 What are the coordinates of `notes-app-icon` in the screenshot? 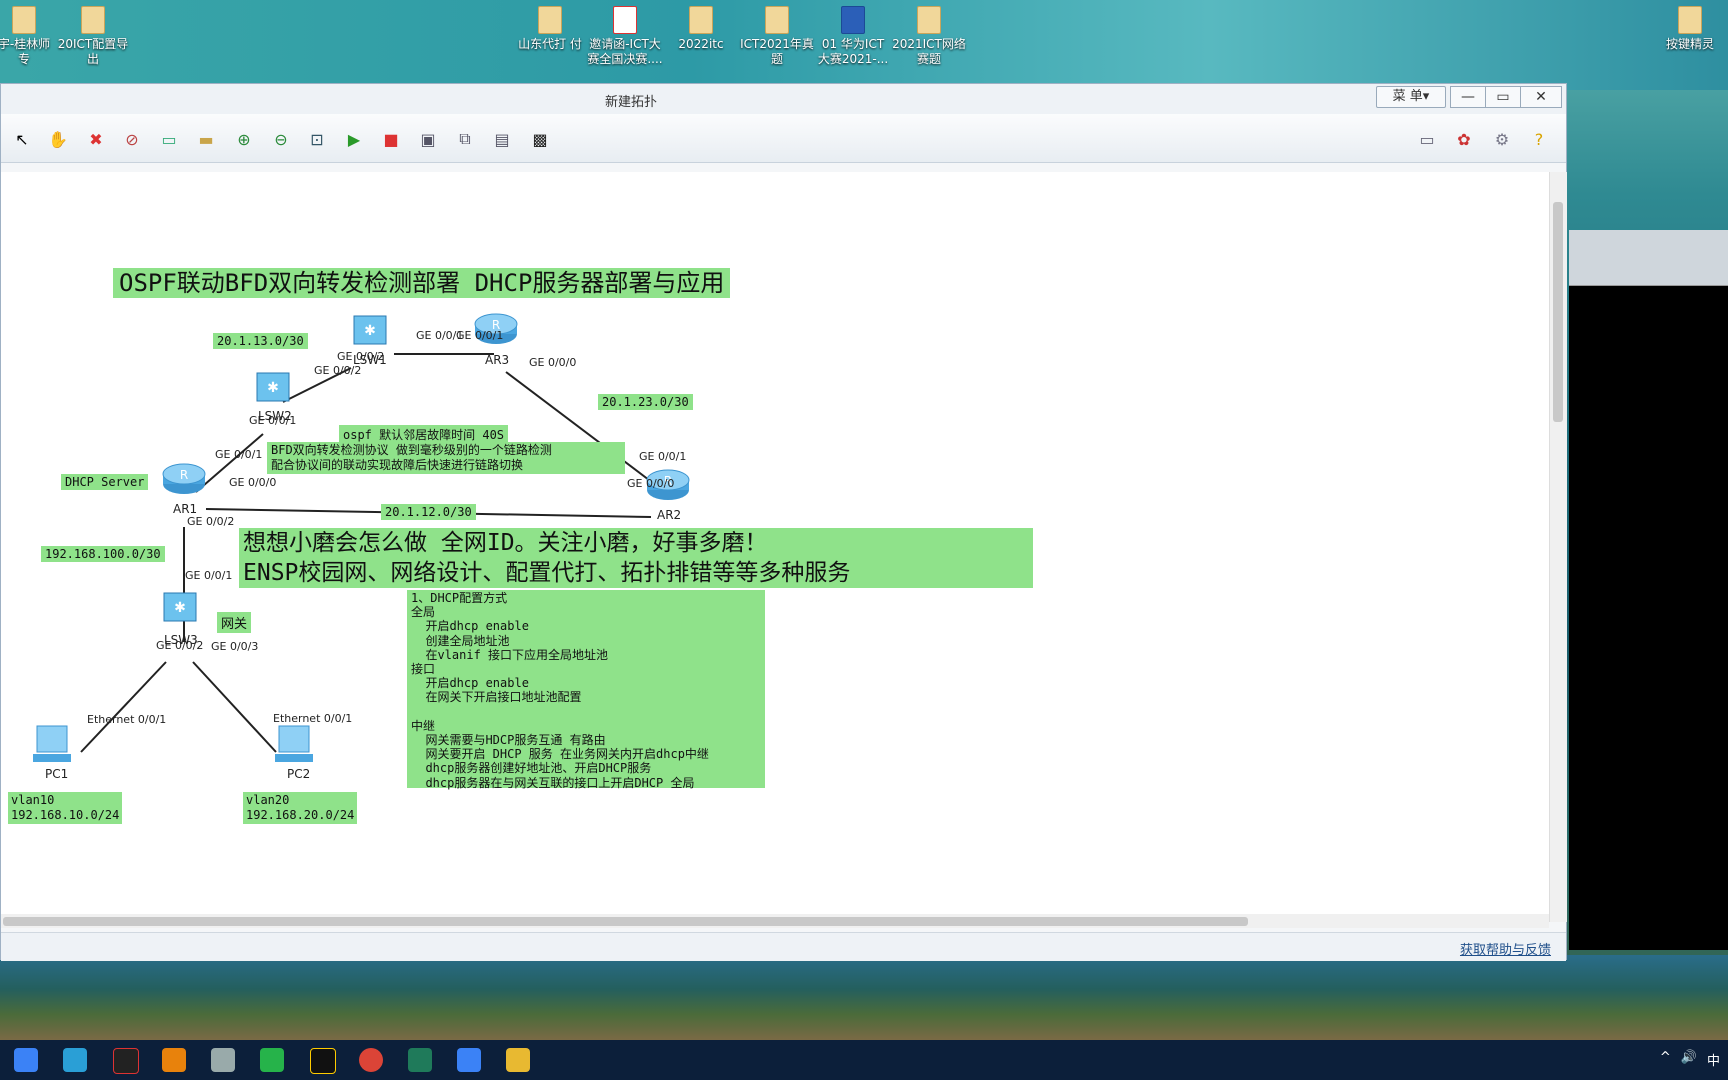 It's located at (26, 1060).